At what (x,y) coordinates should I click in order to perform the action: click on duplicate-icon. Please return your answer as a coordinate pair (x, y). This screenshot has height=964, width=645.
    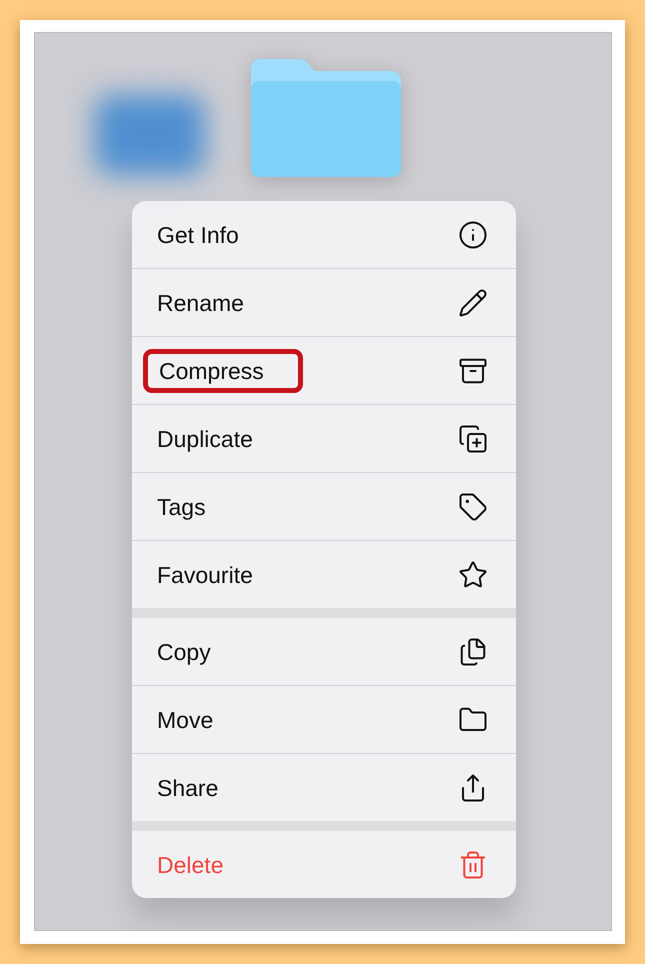
    Looking at the image, I should click on (473, 439).